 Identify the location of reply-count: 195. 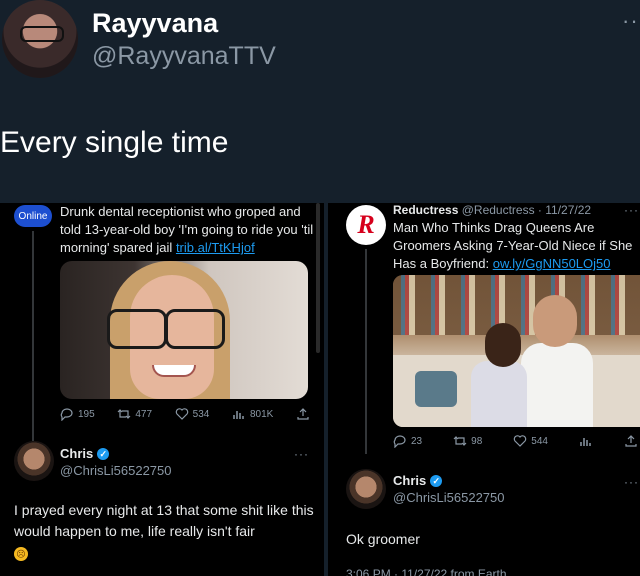
(86, 414).